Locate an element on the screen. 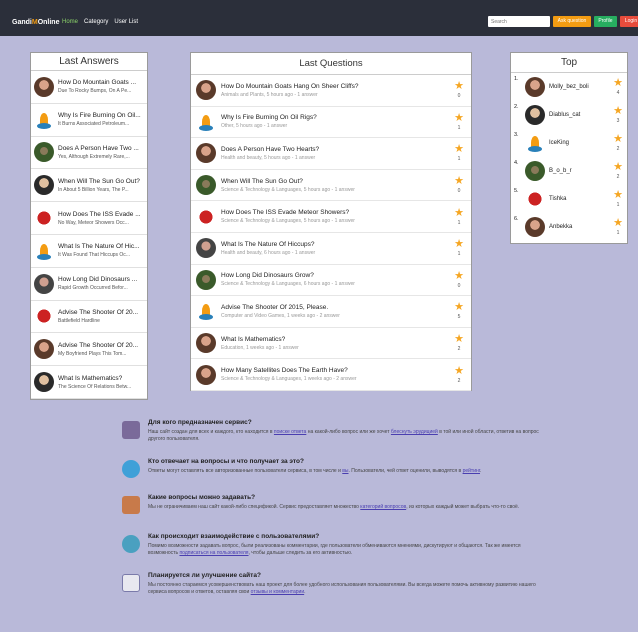  top-user-row: 6. Anbekka ★ 1 is located at coordinates (569, 227).